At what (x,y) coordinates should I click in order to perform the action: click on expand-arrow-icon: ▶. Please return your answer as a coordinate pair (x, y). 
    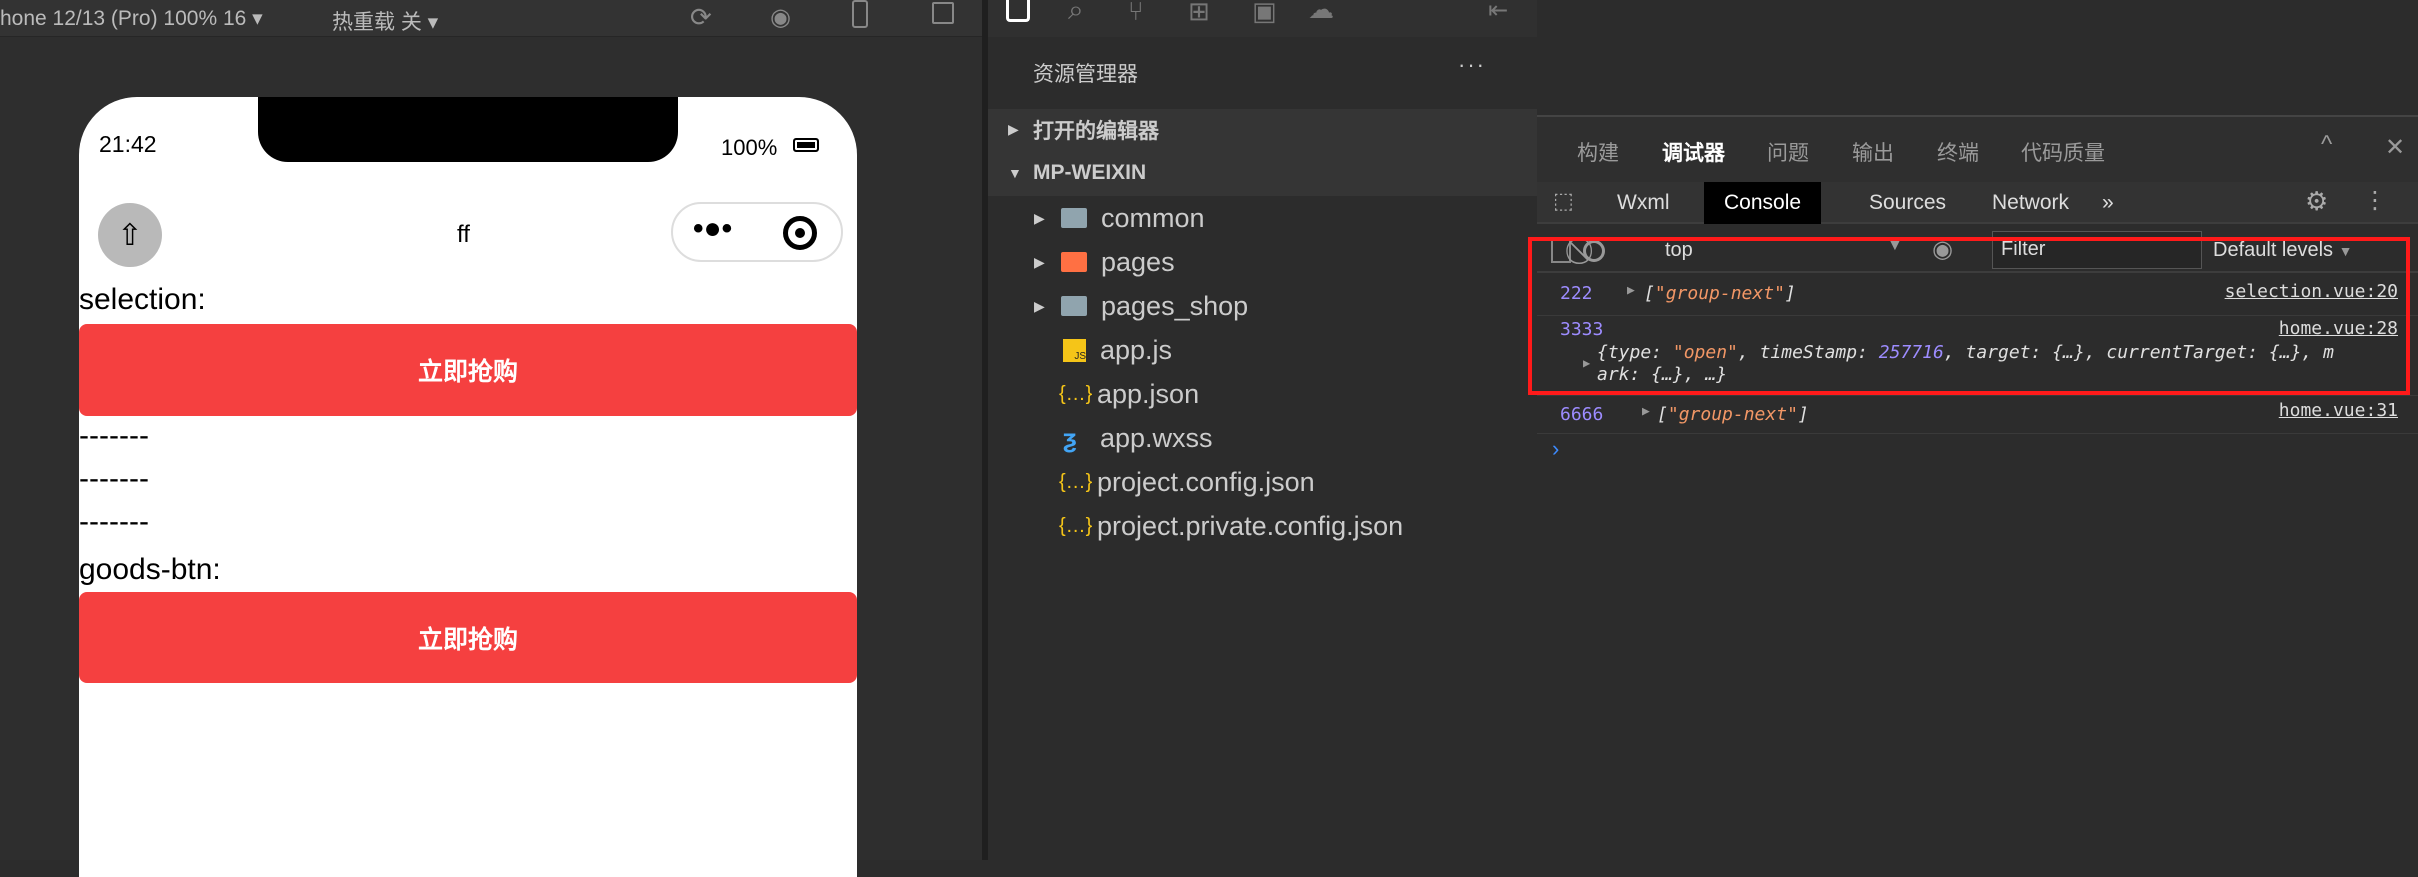
    Looking at the image, I should click on (1646, 411).